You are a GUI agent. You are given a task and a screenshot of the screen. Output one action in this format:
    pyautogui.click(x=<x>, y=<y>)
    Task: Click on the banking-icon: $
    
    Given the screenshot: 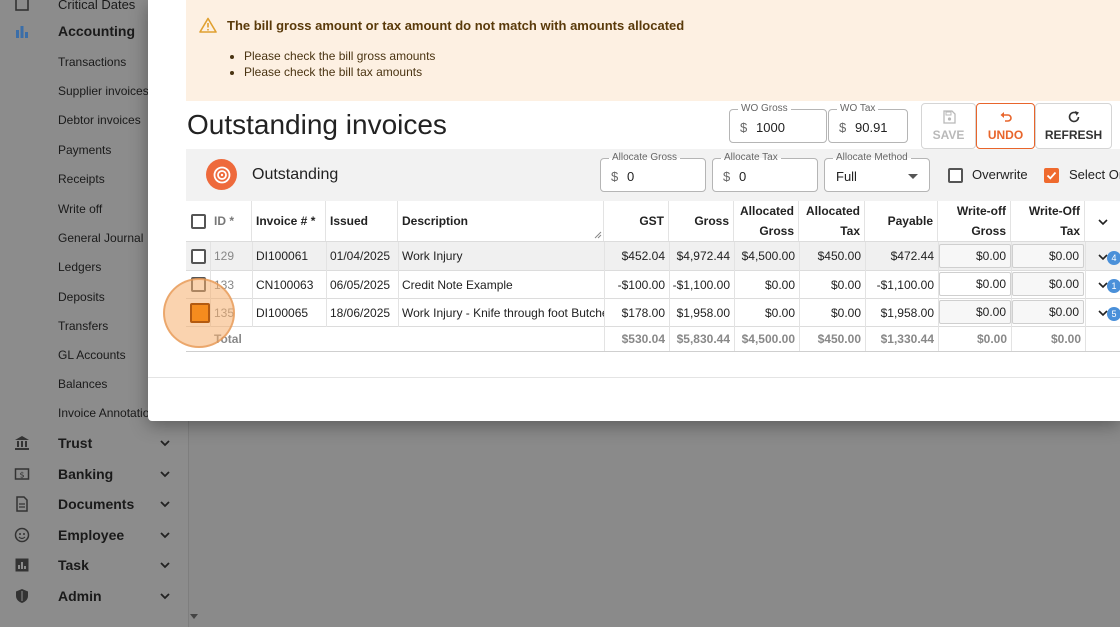 What is the action you would take?
    pyautogui.click(x=22, y=474)
    